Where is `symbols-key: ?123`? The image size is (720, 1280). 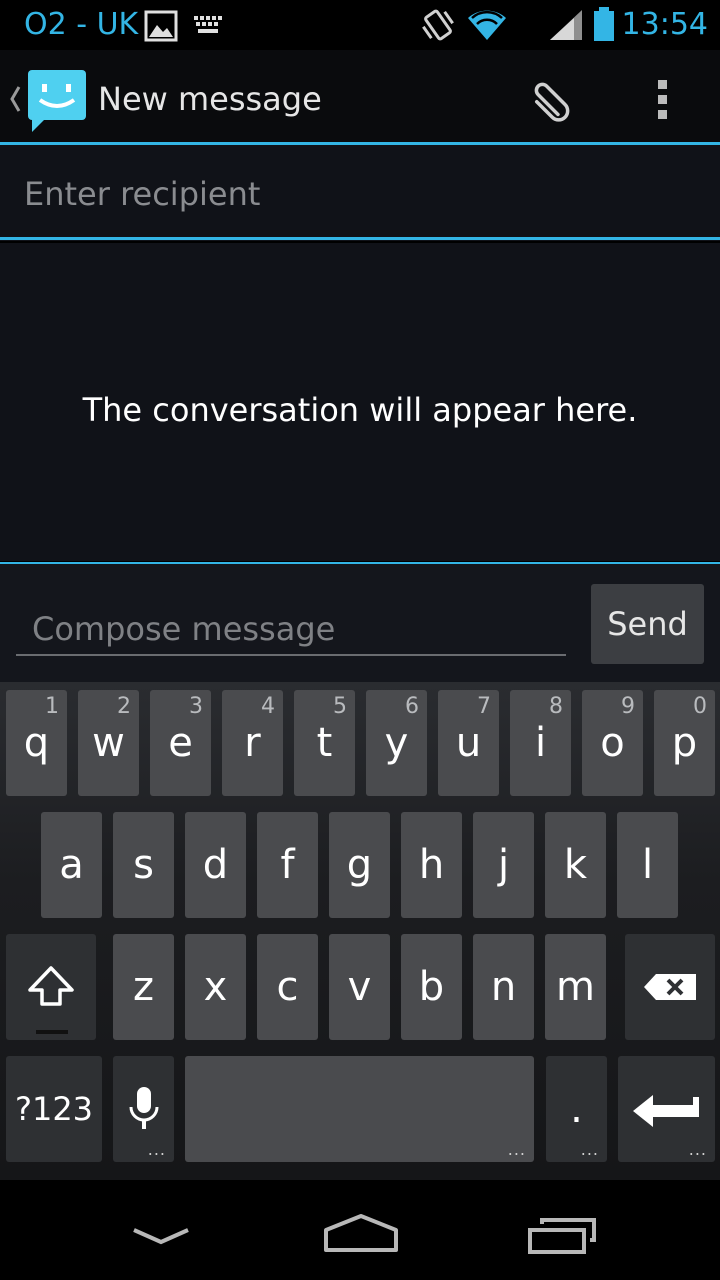 symbols-key: ?123 is located at coordinates (54, 1109).